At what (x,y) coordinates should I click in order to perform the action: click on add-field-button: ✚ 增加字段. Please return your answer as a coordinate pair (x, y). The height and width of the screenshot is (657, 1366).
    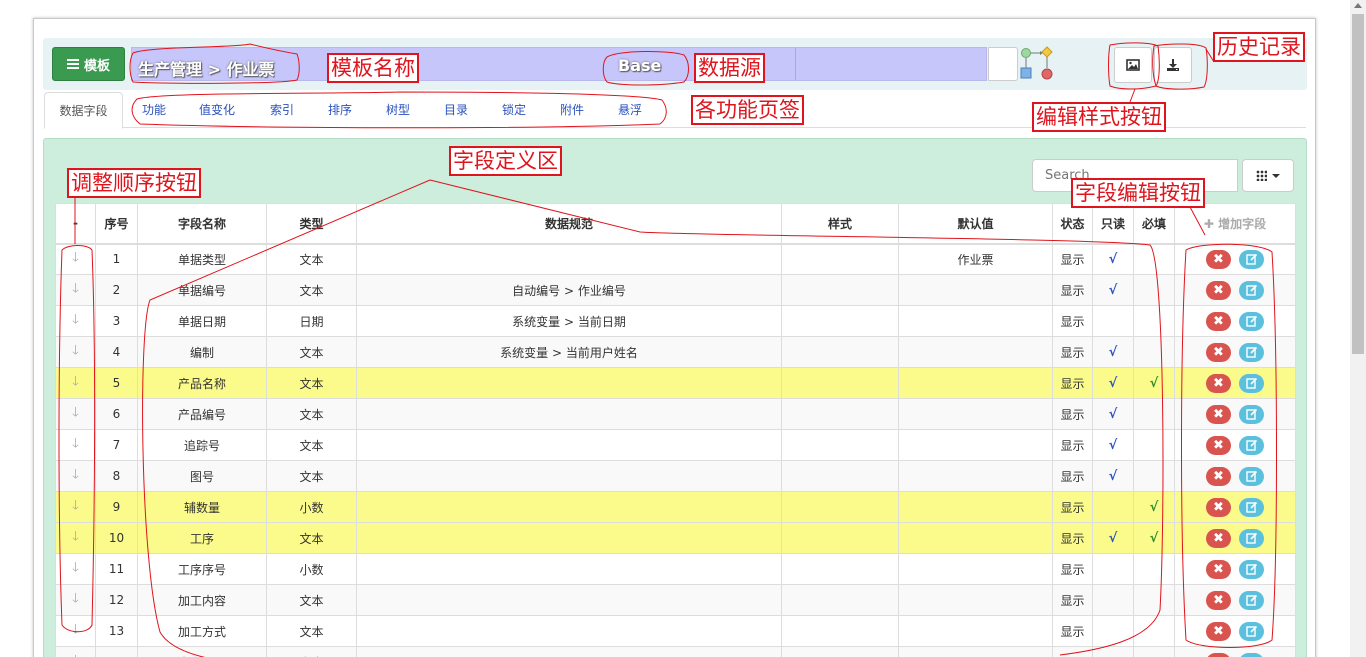
    Looking at the image, I should click on (1235, 224).